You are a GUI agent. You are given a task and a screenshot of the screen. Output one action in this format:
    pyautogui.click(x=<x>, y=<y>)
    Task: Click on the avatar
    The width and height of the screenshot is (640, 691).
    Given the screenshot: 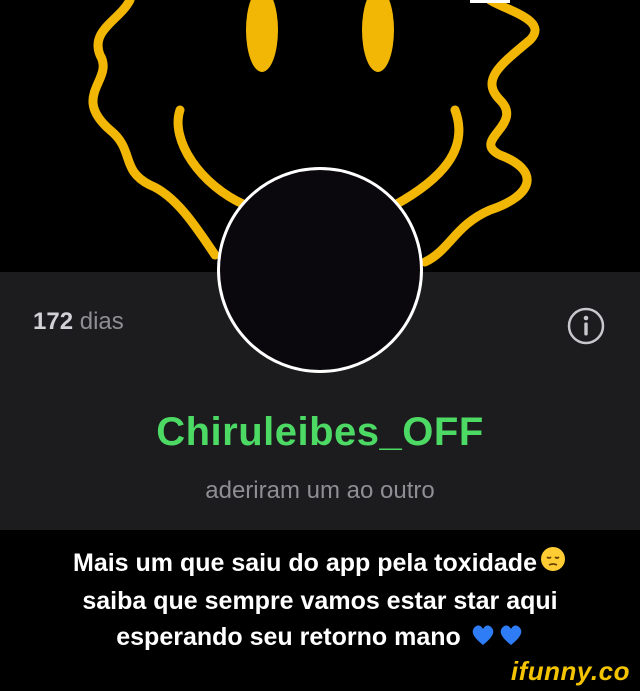 What is the action you would take?
    pyautogui.click(x=320, y=270)
    